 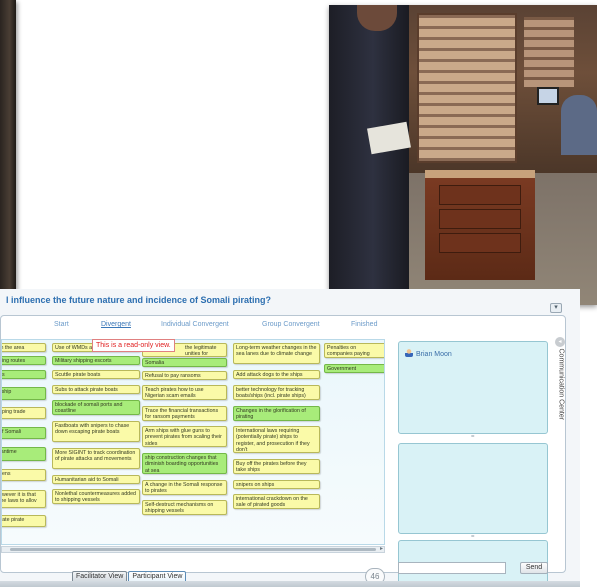 I want to click on idea-note: blockade of somali ports and coastline, so click(x=96, y=407).